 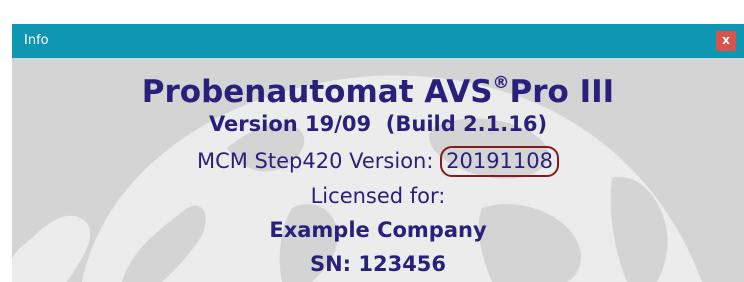 I want to click on close-icon: x, so click(x=726, y=40).